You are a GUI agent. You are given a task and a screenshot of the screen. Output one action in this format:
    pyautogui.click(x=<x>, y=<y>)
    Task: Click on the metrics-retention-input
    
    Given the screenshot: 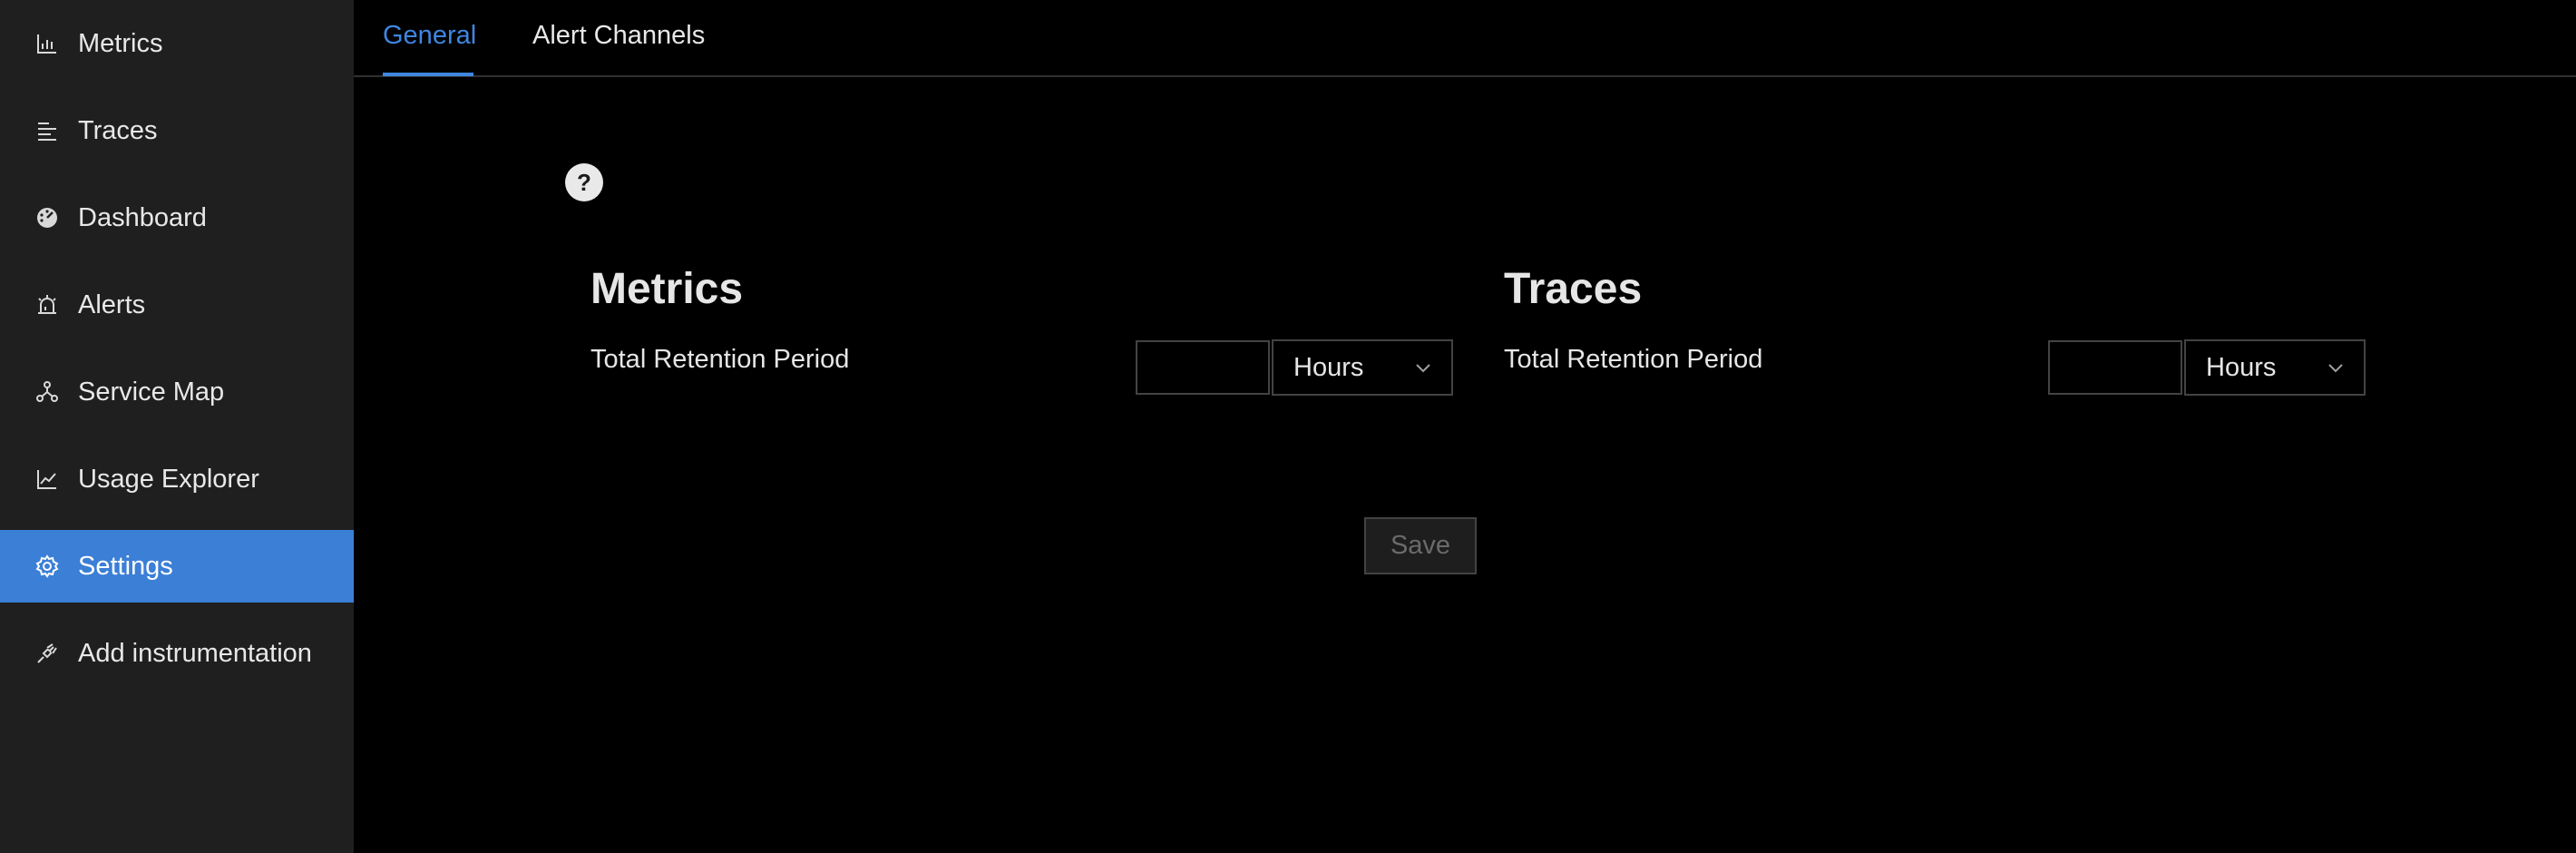 What is the action you would take?
    pyautogui.click(x=1203, y=367)
    